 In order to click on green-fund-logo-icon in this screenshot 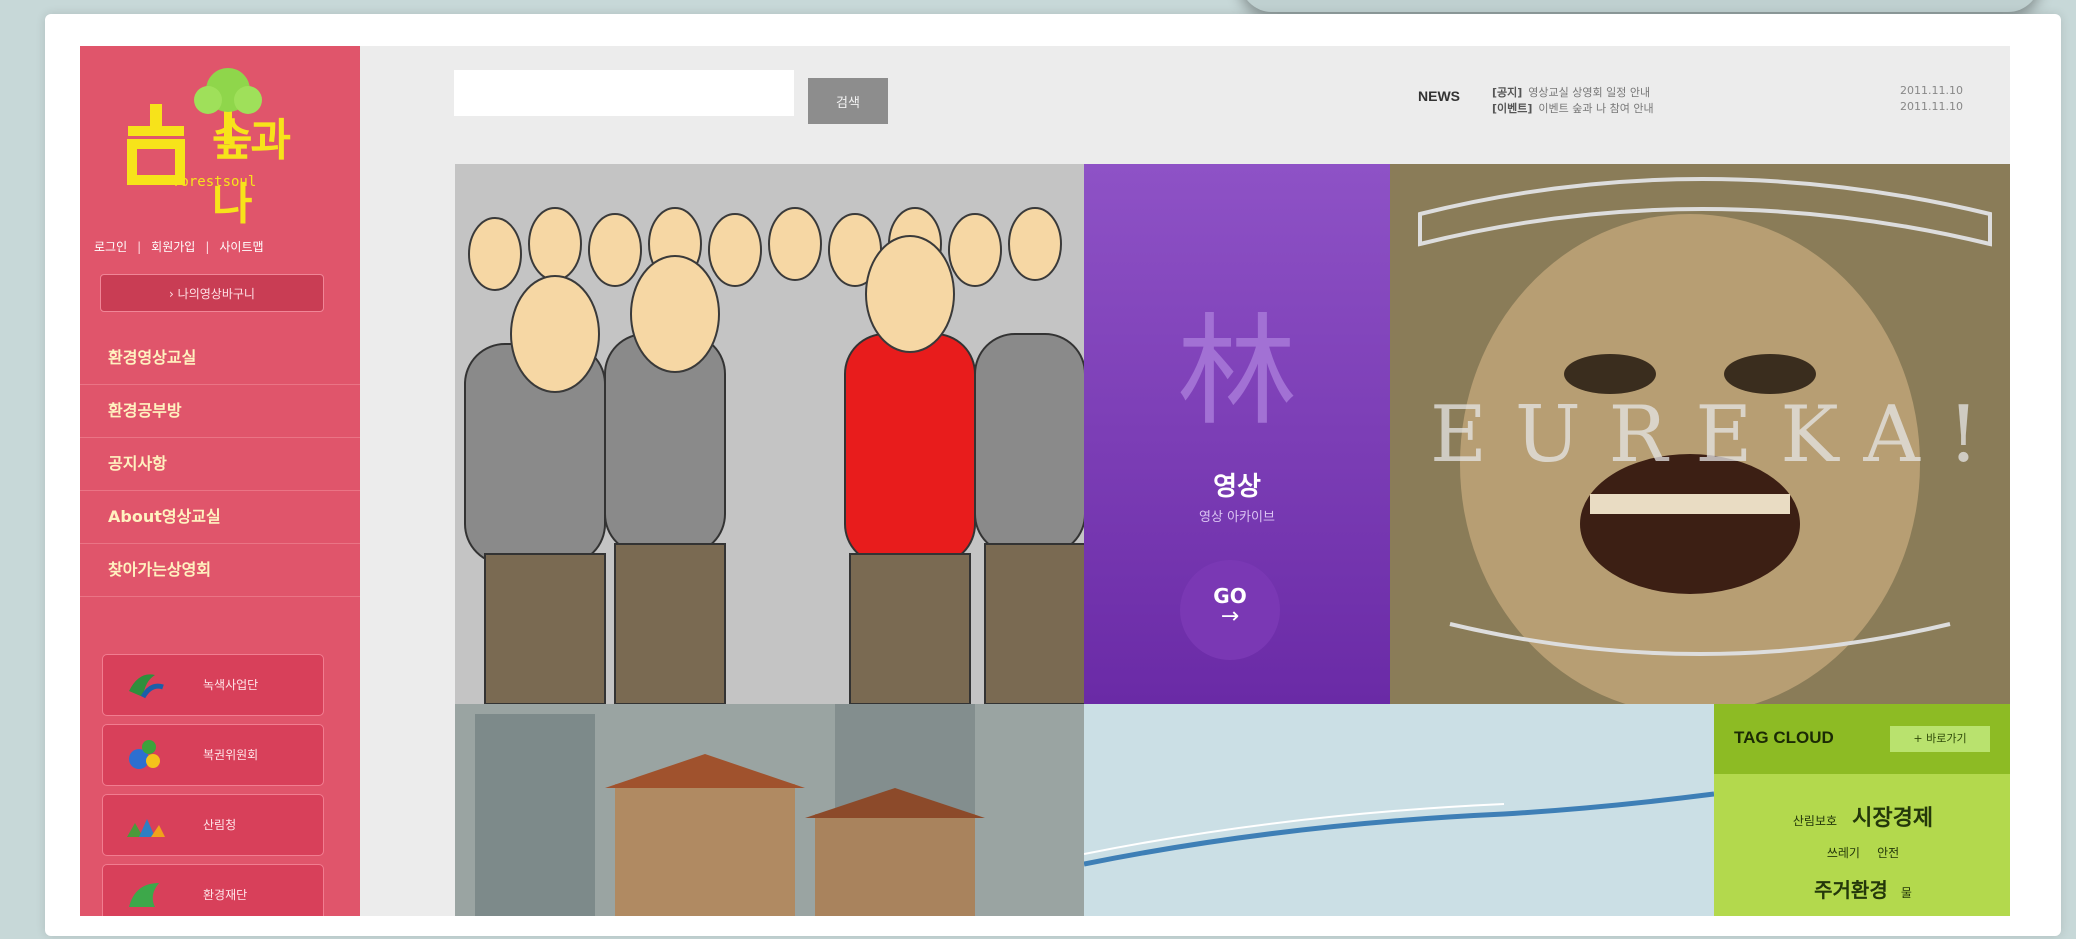, I will do `click(146, 686)`.